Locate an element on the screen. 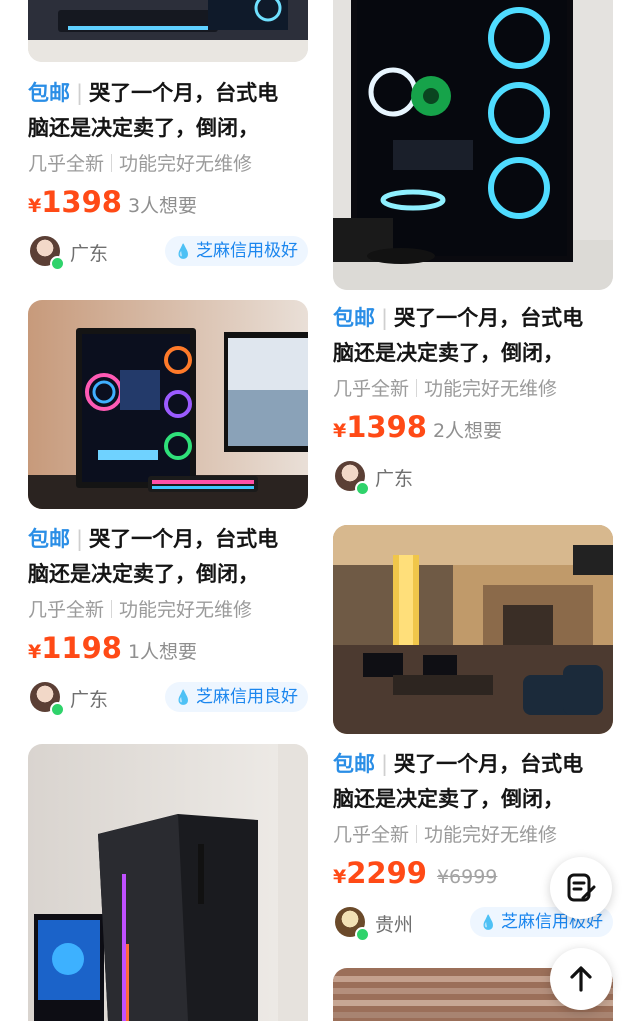 This screenshot has height=1021, width=640. edit-note-icon is located at coordinates (581, 887).